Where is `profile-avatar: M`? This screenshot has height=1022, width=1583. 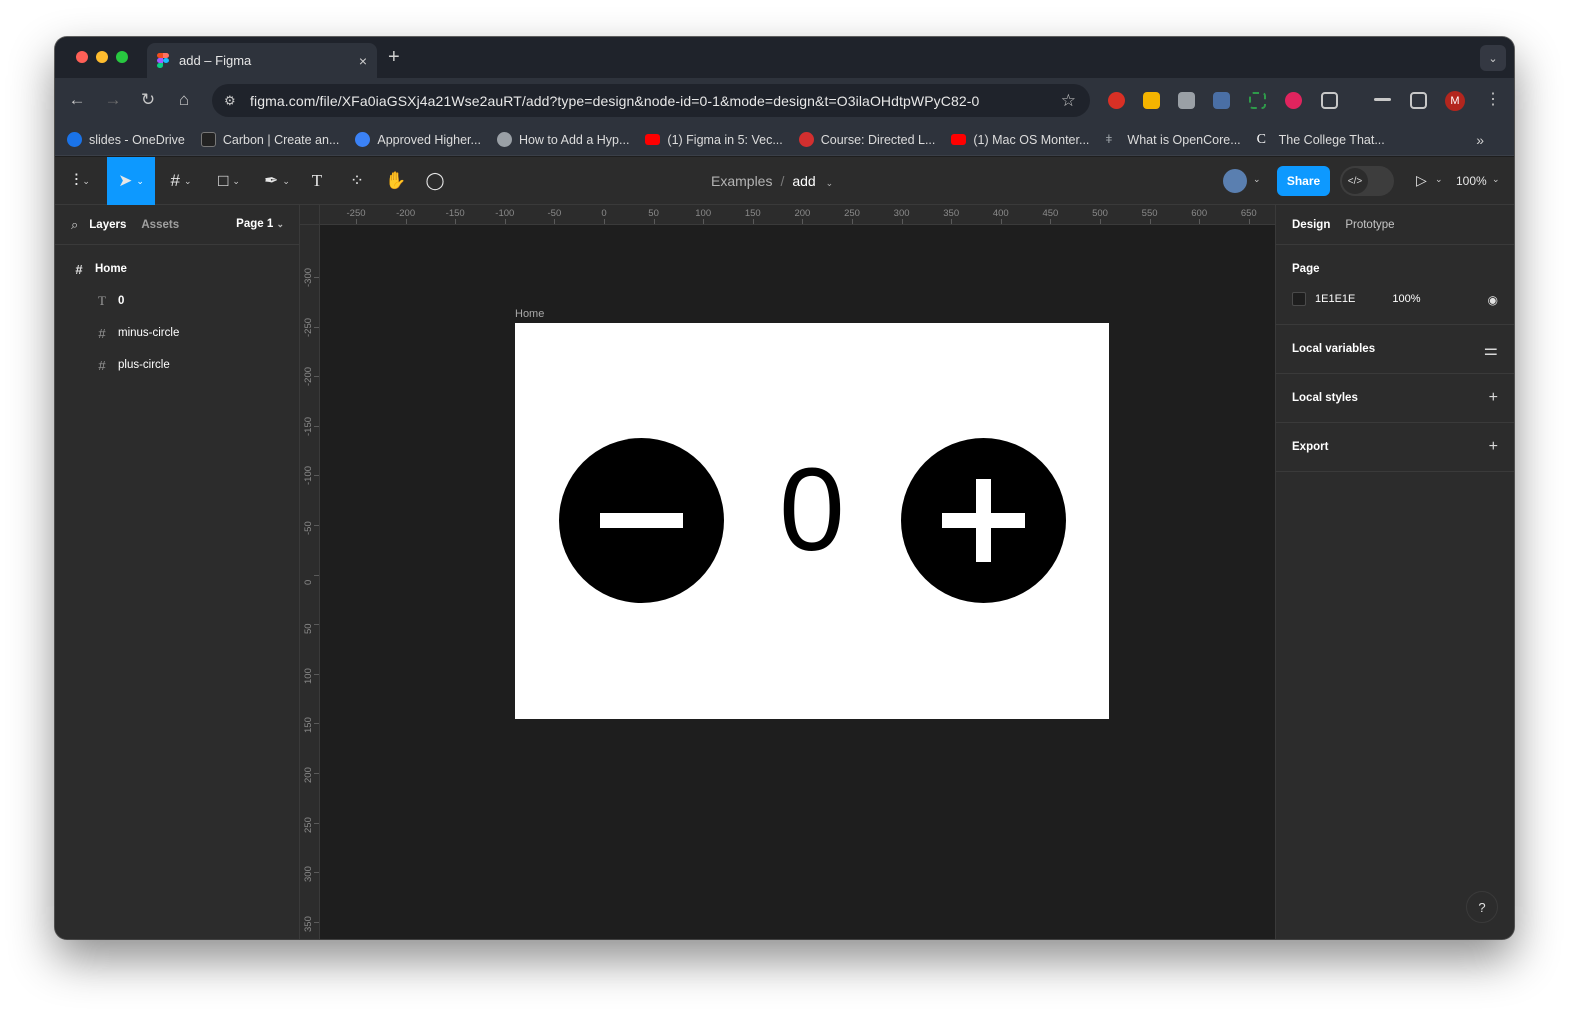 profile-avatar: M is located at coordinates (1455, 101).